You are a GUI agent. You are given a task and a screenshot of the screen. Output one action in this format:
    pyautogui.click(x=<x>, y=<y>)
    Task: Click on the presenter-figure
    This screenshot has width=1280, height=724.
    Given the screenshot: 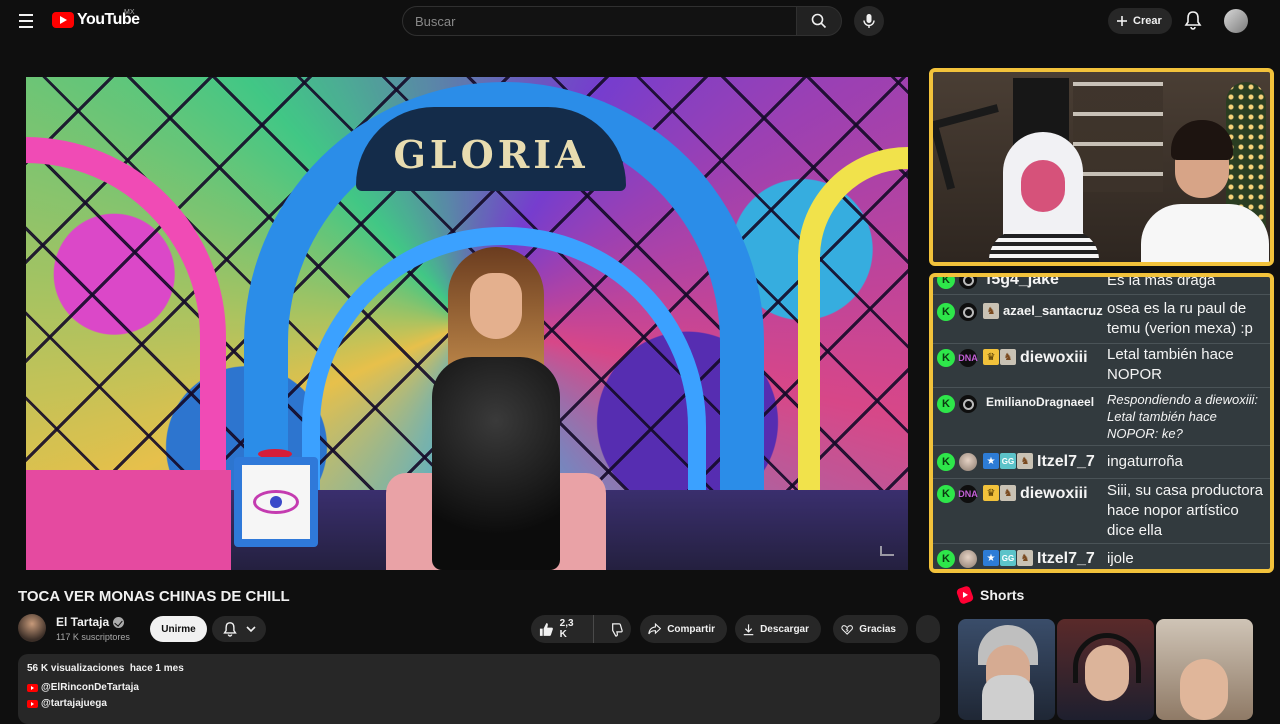 What is the action you would take?
    pyautogui.click(x=496, y=408)
    